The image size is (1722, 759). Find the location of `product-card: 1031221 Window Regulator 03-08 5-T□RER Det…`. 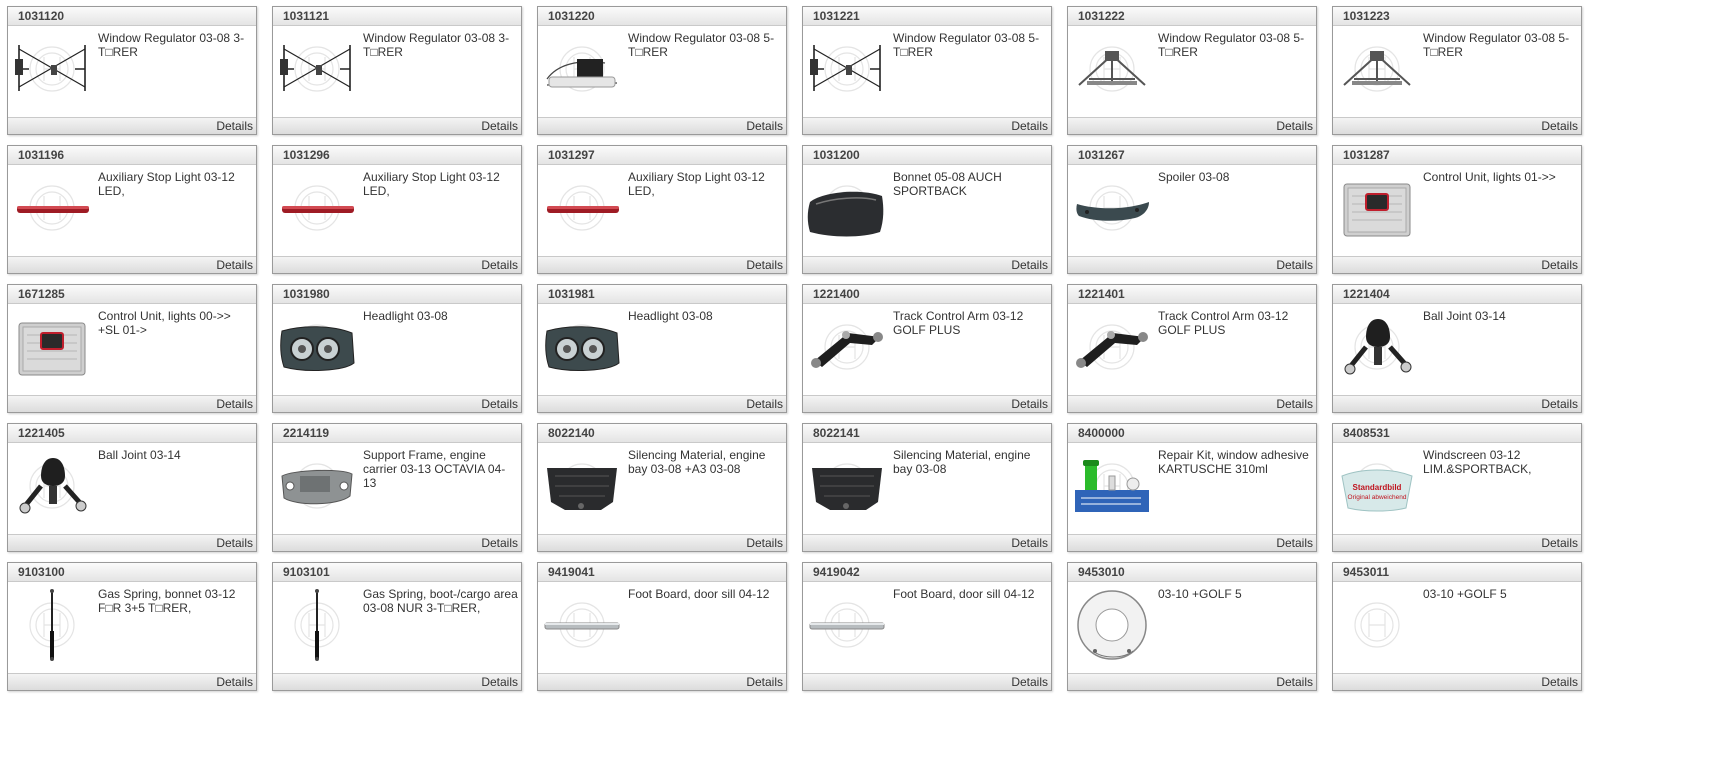

product-card: 1031221 Window Regulator 03-08 5-T□RER Det… is located at coordinates (927, 70).